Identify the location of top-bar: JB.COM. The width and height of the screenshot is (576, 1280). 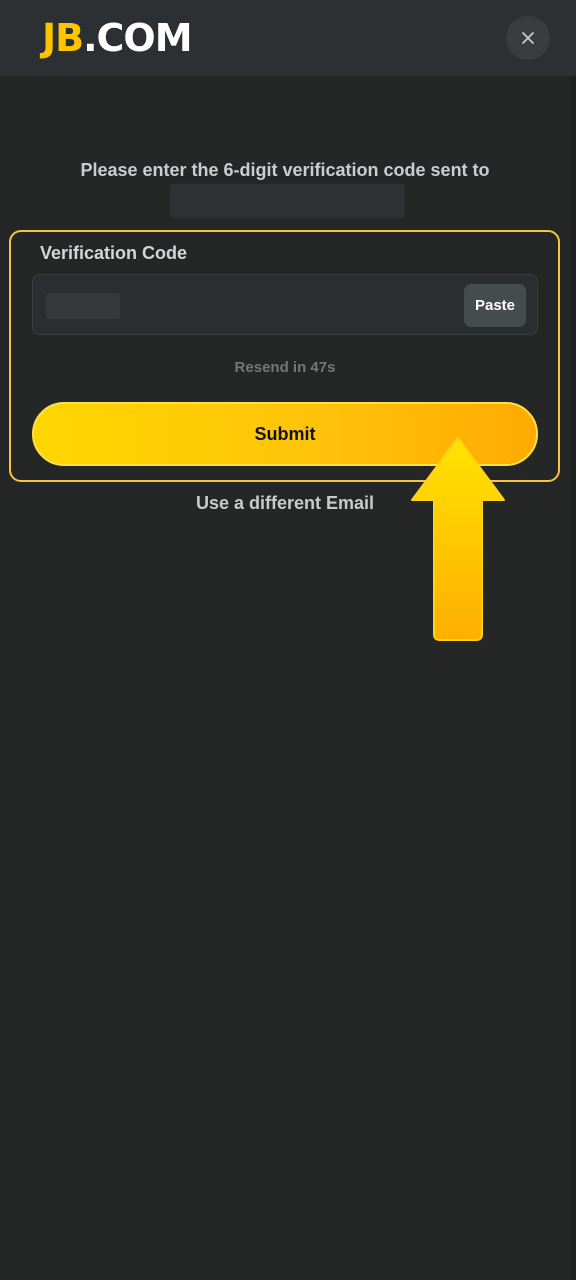
(288, 38).